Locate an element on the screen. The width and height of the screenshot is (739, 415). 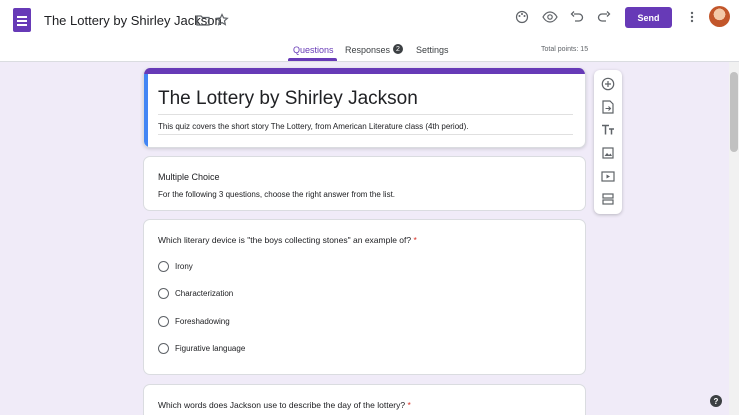
send-button: Send is located at coordinates (648, 17).